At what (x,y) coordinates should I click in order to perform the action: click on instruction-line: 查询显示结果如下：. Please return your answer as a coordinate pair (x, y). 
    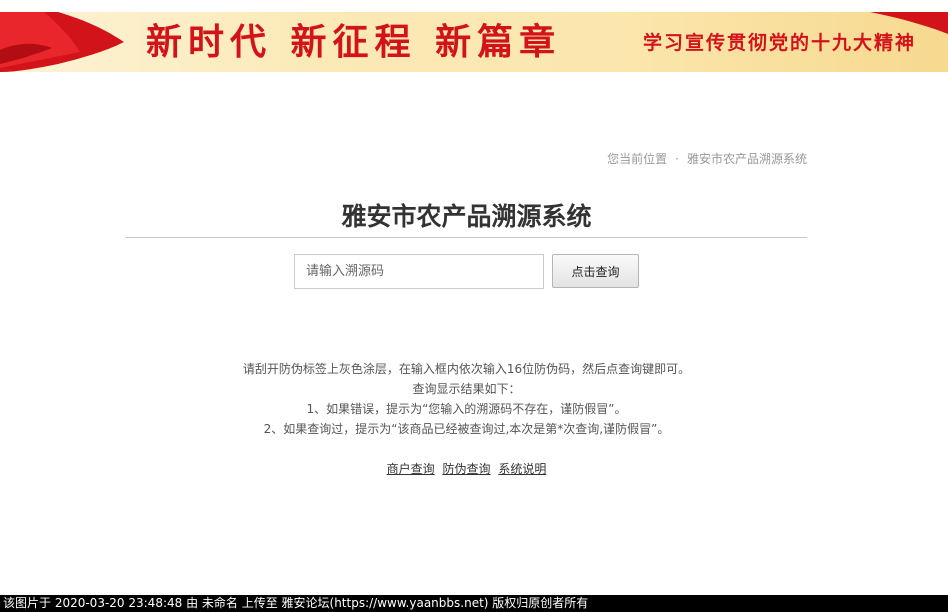
    Looking at the image, I should click on (466, 389).